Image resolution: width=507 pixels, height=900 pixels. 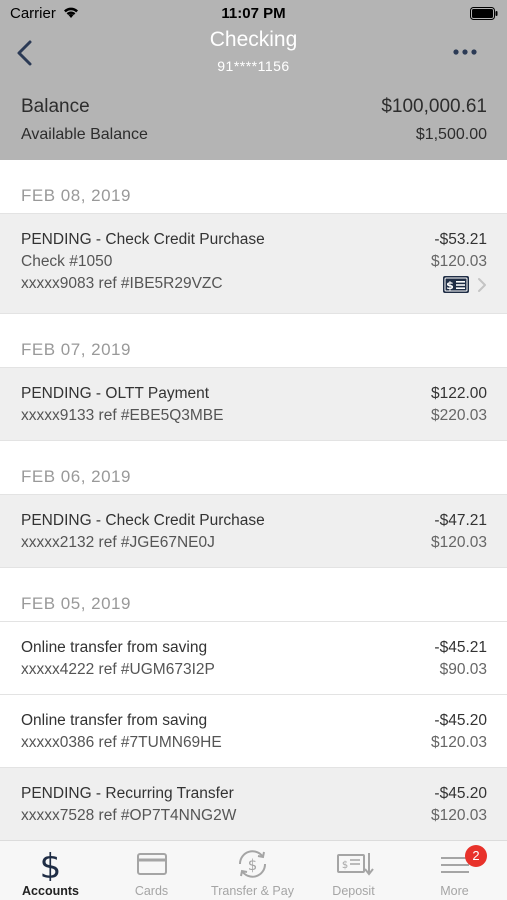 I want to click on tab-label: Transfer & Pay, so click(x=252, y=891).